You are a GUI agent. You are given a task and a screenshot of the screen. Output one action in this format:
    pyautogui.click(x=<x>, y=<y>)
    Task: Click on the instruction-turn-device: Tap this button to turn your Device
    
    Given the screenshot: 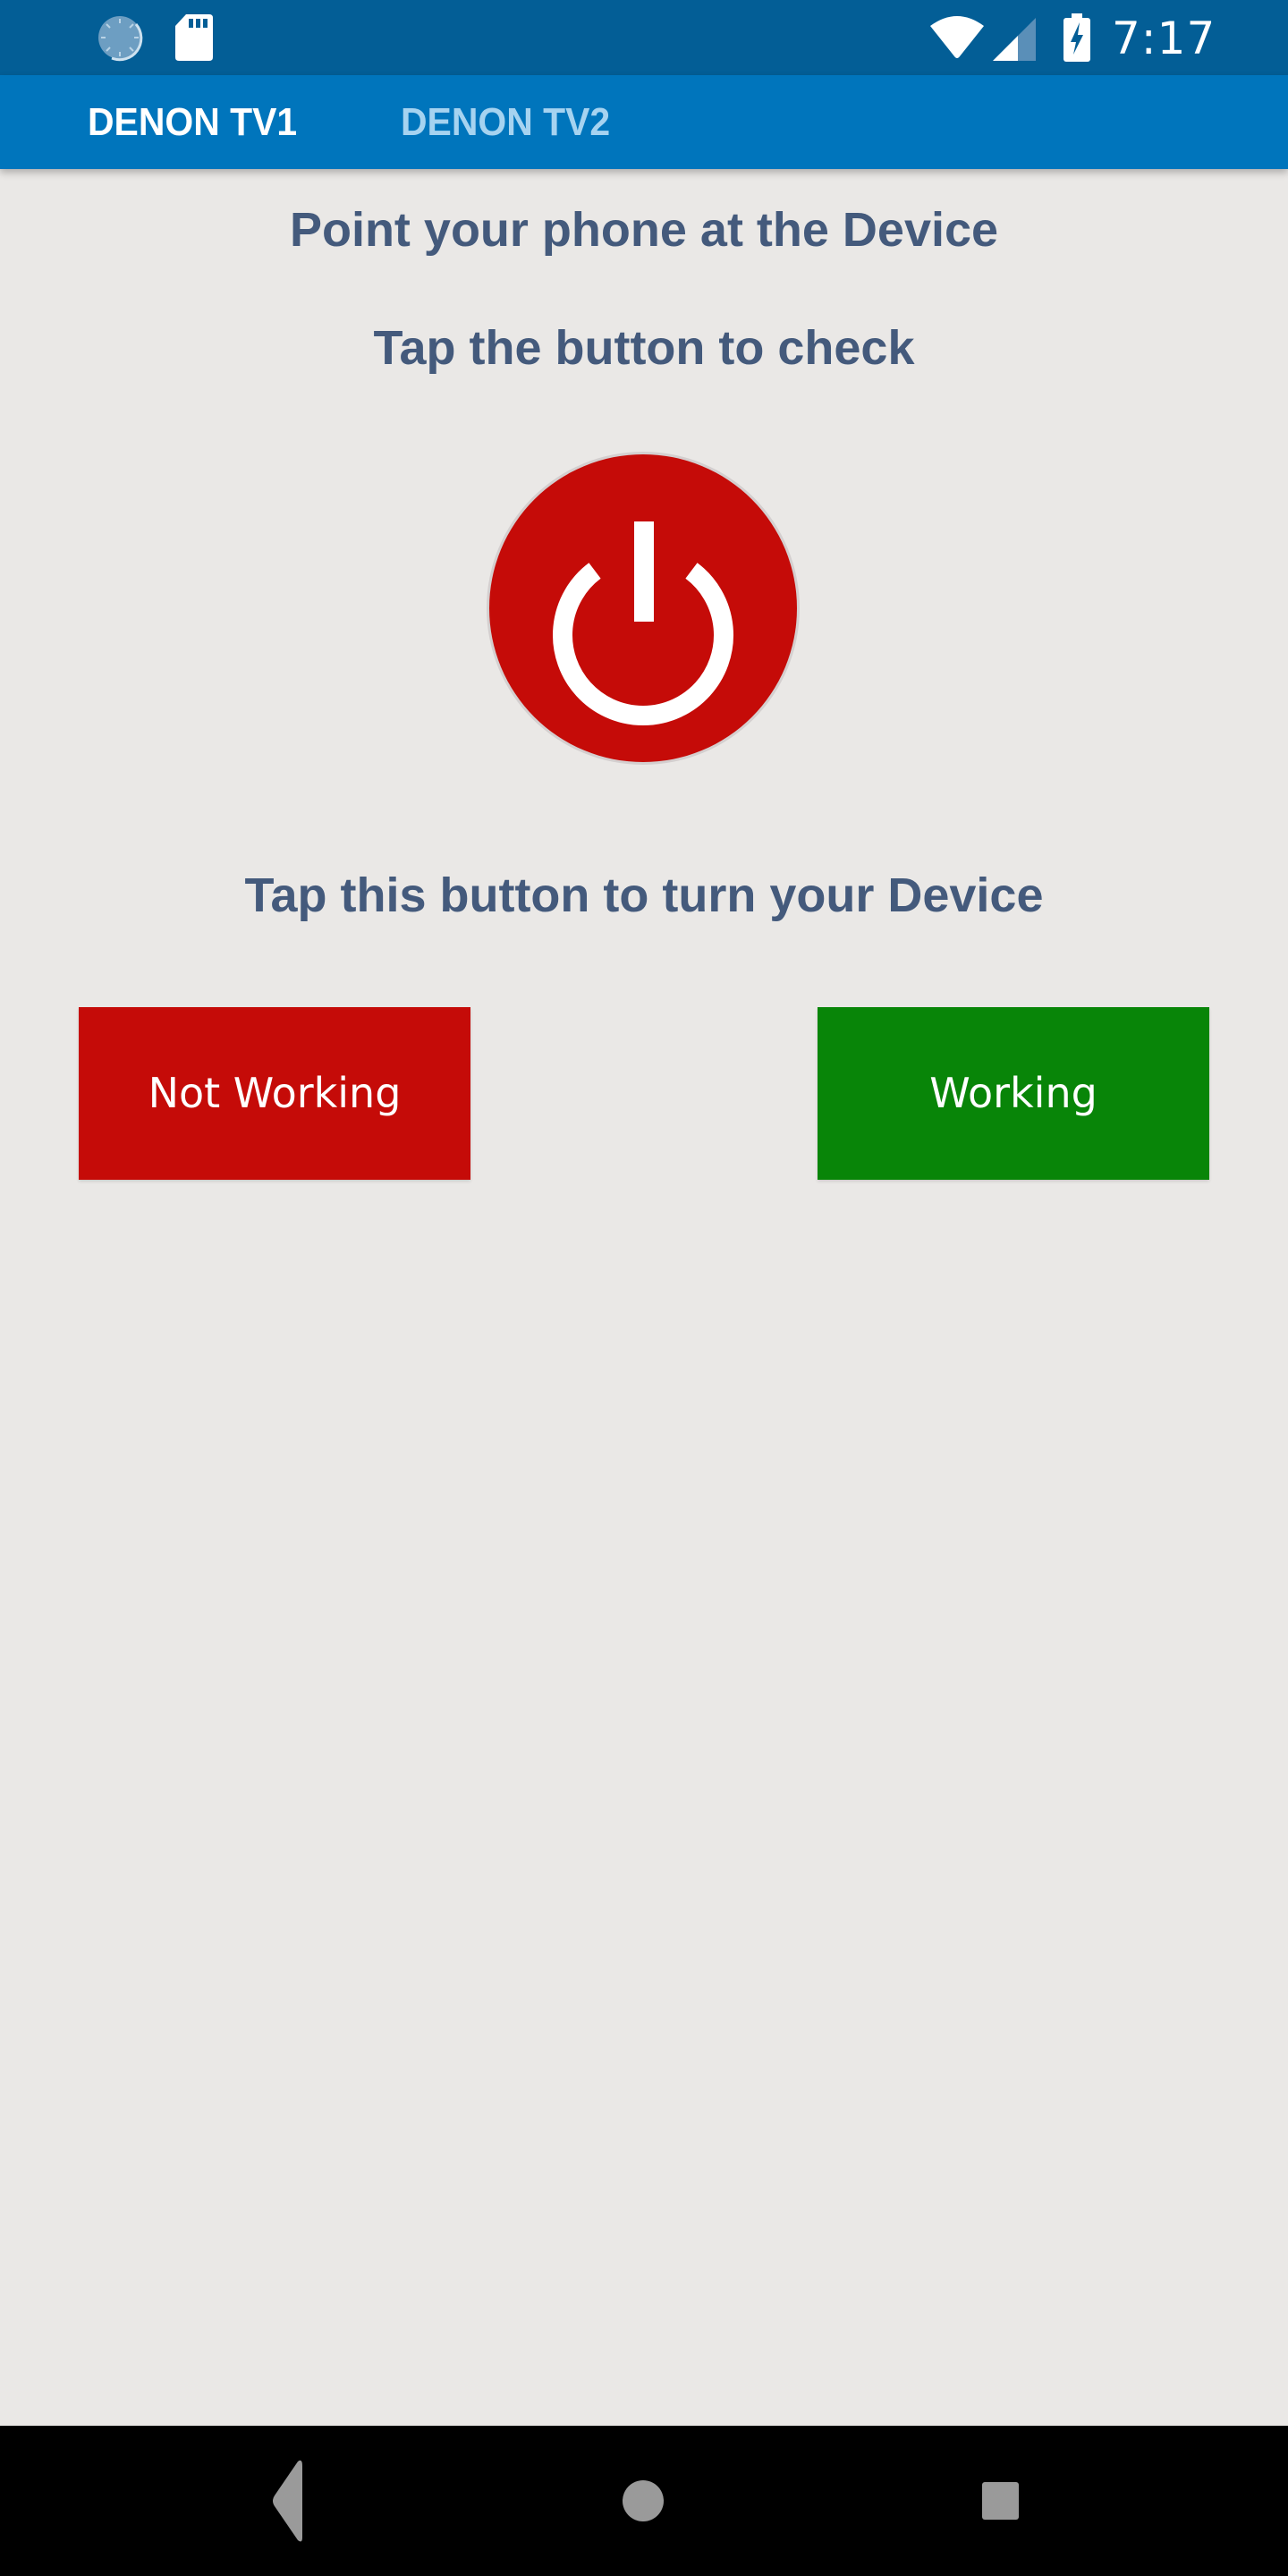 What is the action you would take?
    pyautogui.click(x=644, y=895)
    